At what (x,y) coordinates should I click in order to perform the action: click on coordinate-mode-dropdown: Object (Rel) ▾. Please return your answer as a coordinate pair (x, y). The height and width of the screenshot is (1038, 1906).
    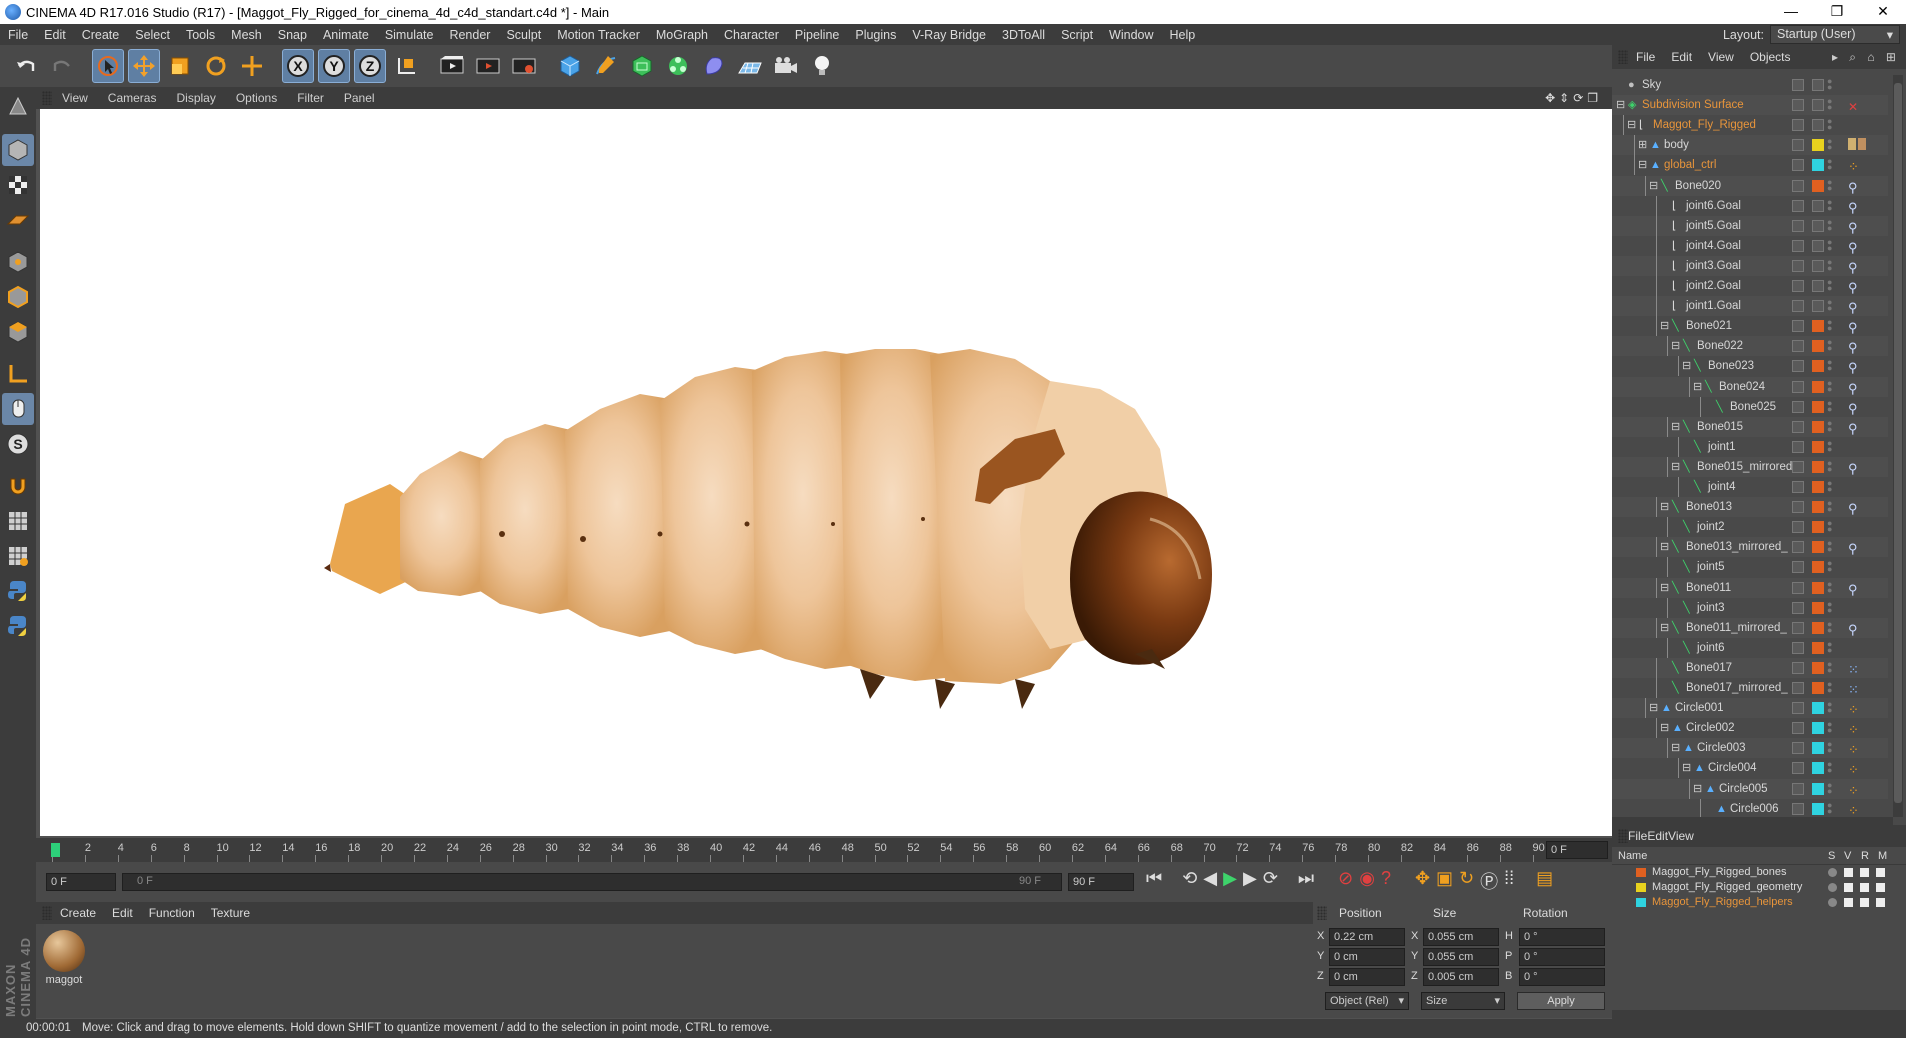
    Looking at the image, I should click on (1367, 1001).